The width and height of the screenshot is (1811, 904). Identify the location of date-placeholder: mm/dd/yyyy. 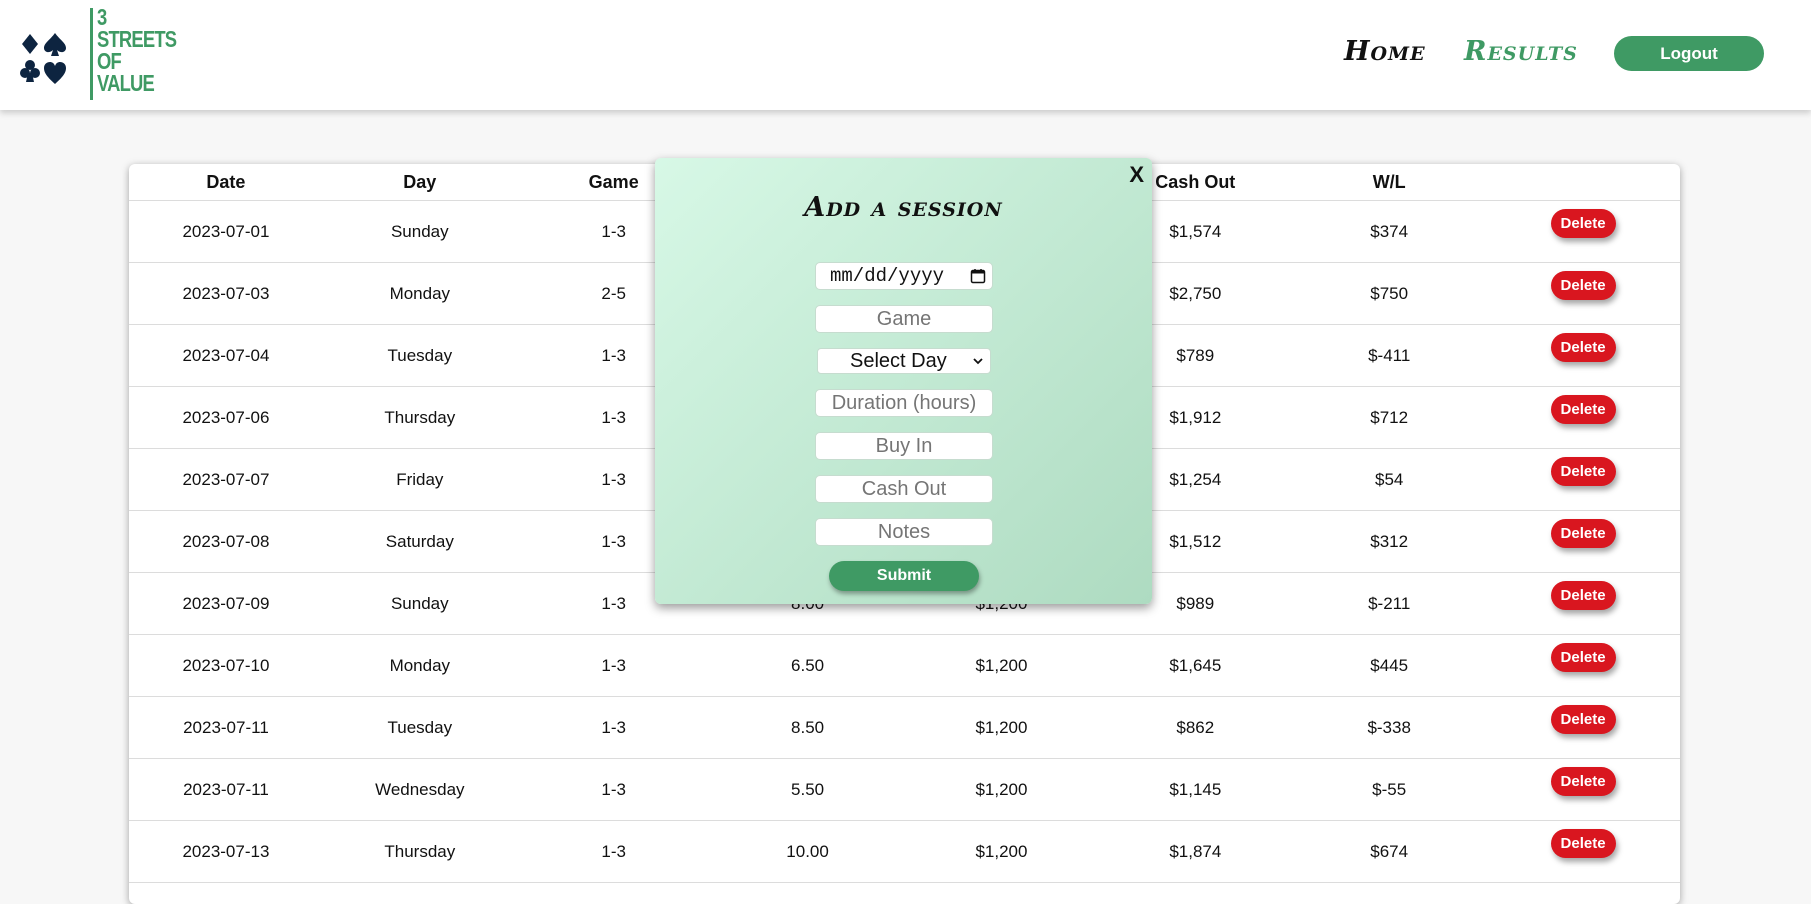
(887, 276).